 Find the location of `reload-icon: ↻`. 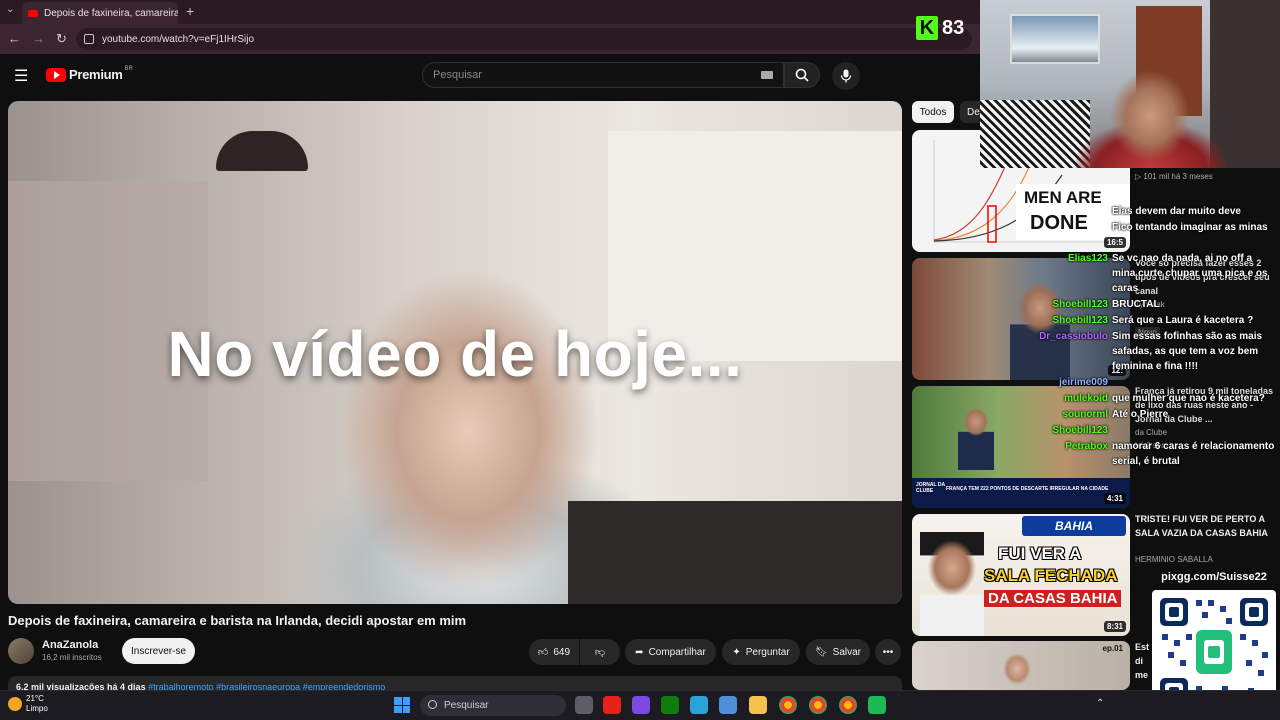

reload-icon: ↻ is located at coordinates (61, 39).